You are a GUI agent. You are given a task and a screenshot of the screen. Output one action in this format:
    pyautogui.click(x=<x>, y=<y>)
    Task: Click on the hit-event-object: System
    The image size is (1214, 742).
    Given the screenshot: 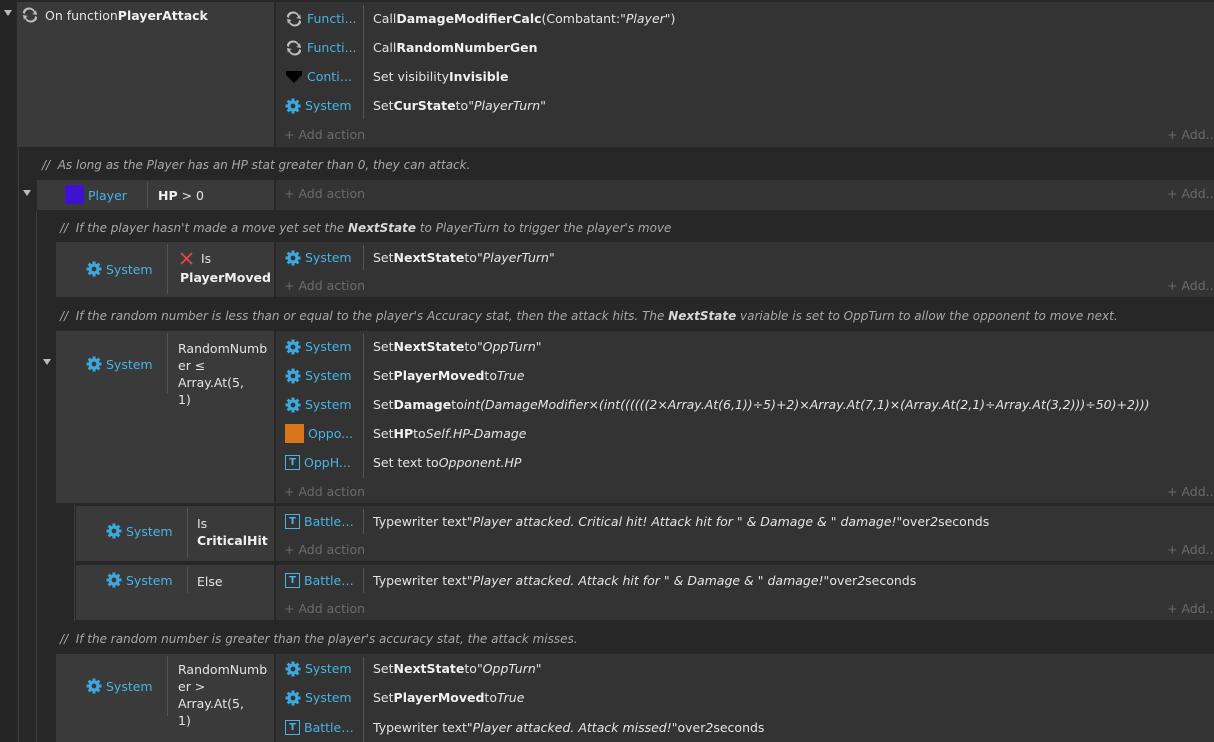 What is the action you would take?
    pyautogui.click(x=129, y=364)
    